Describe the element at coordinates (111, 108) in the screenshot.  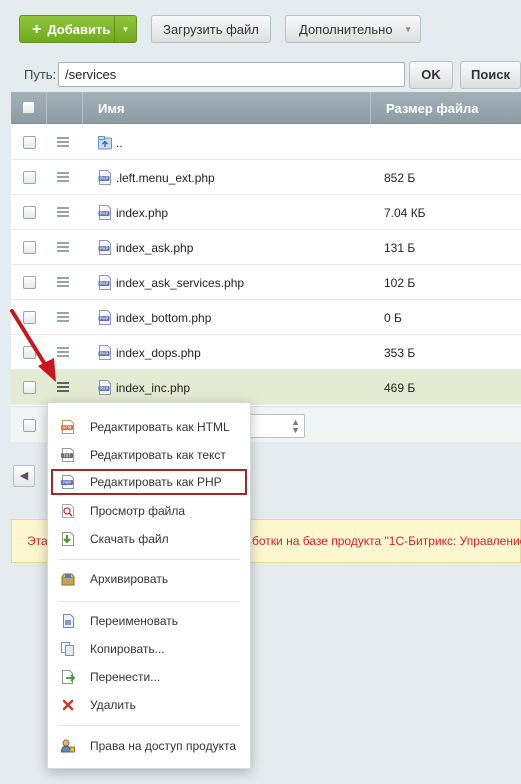
I see `column-name-header: Имя` at that location.